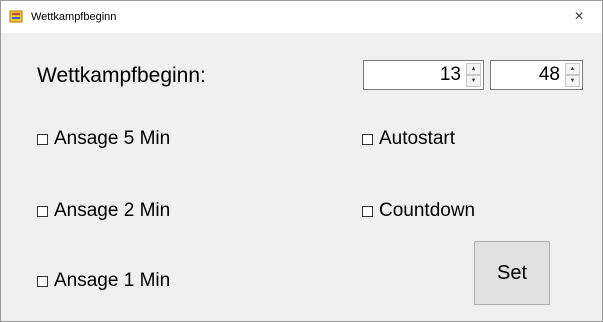 This screenshot has height=322, width=603. What do you see at coordinates (473, 69) in the screenshot?
I see `hour-up-arrow-icon: ▲` at bounding box center [473, 69].